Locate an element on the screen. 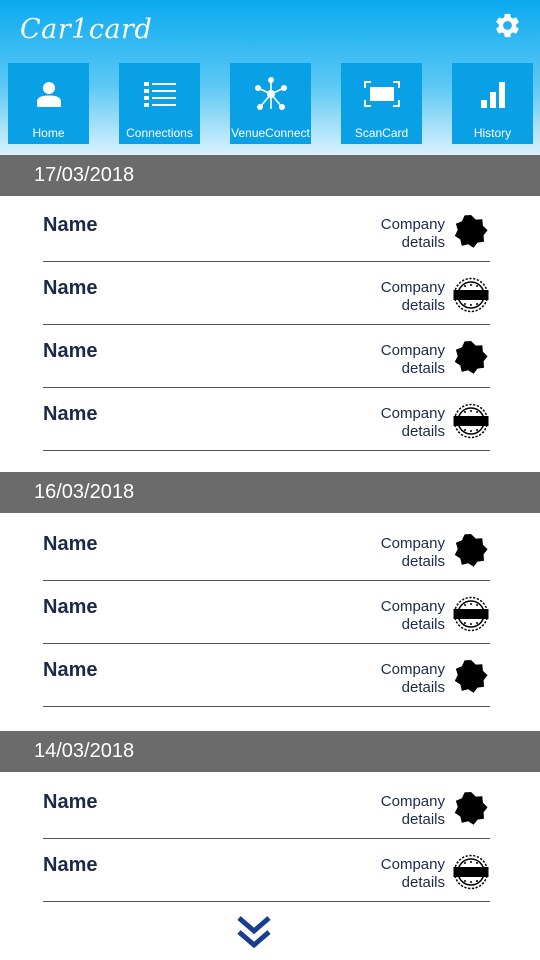 Image resolution: width=540 pixels, height=960 pixels. date-header: 14/03/2018 is located at coordinates (270, 751).